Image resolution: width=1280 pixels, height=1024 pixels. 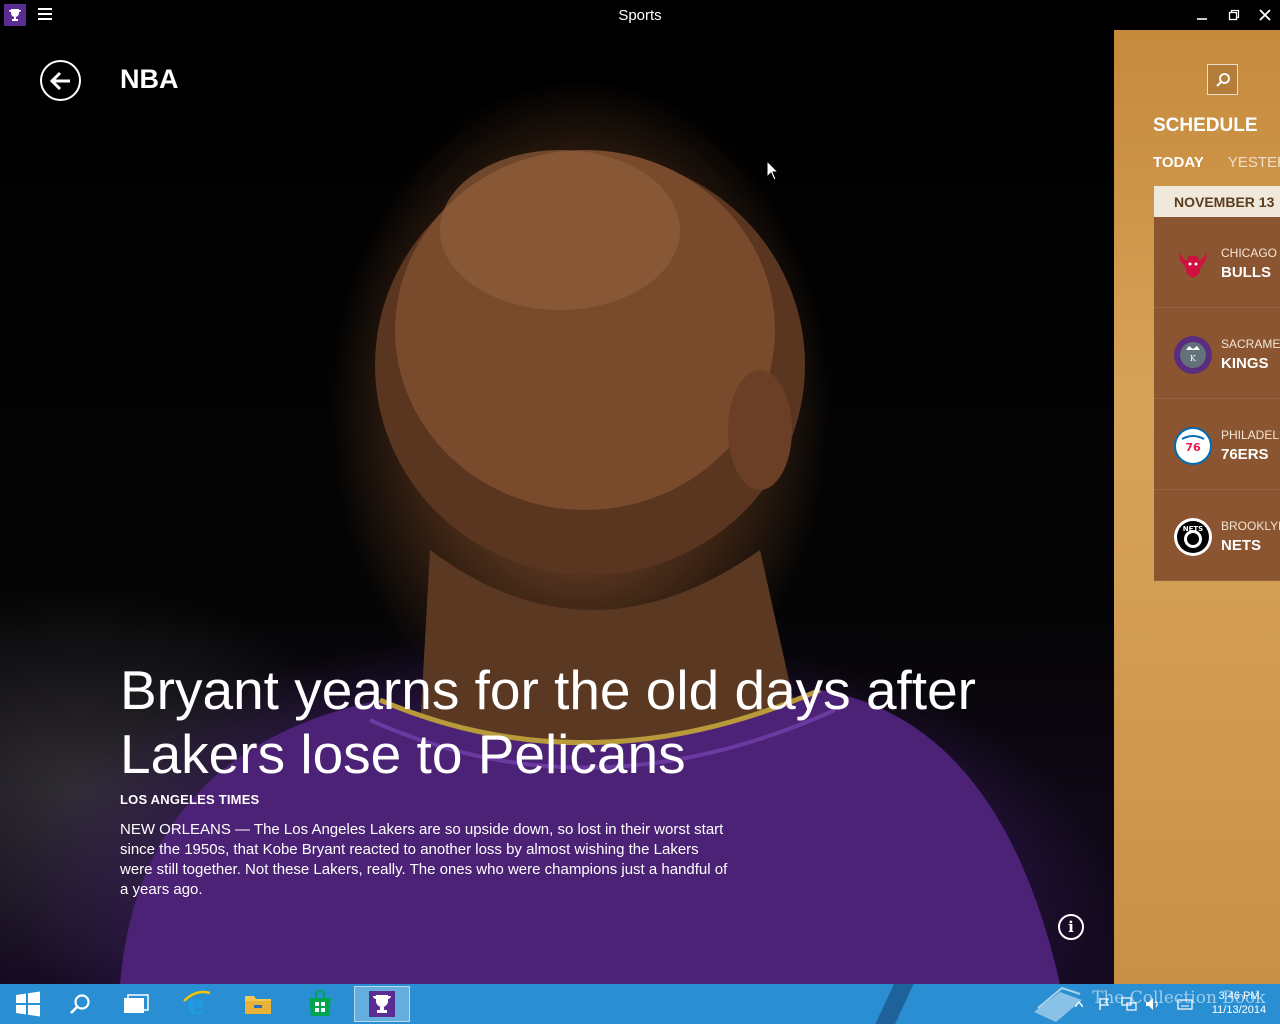 I want to click on schedule-date-header: NOVEMBER 13, so click(x=1217, y=201).